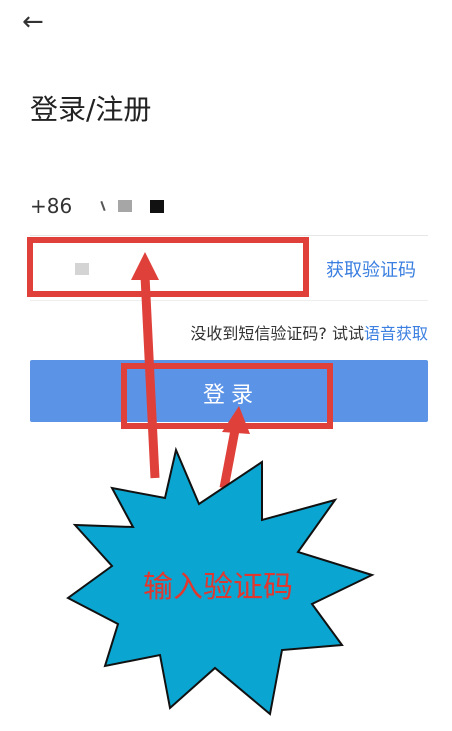  What do you see at coordinates (82, 269) in the screenshot?
I see `code-mask-mark` at bounding box center [82, 269].